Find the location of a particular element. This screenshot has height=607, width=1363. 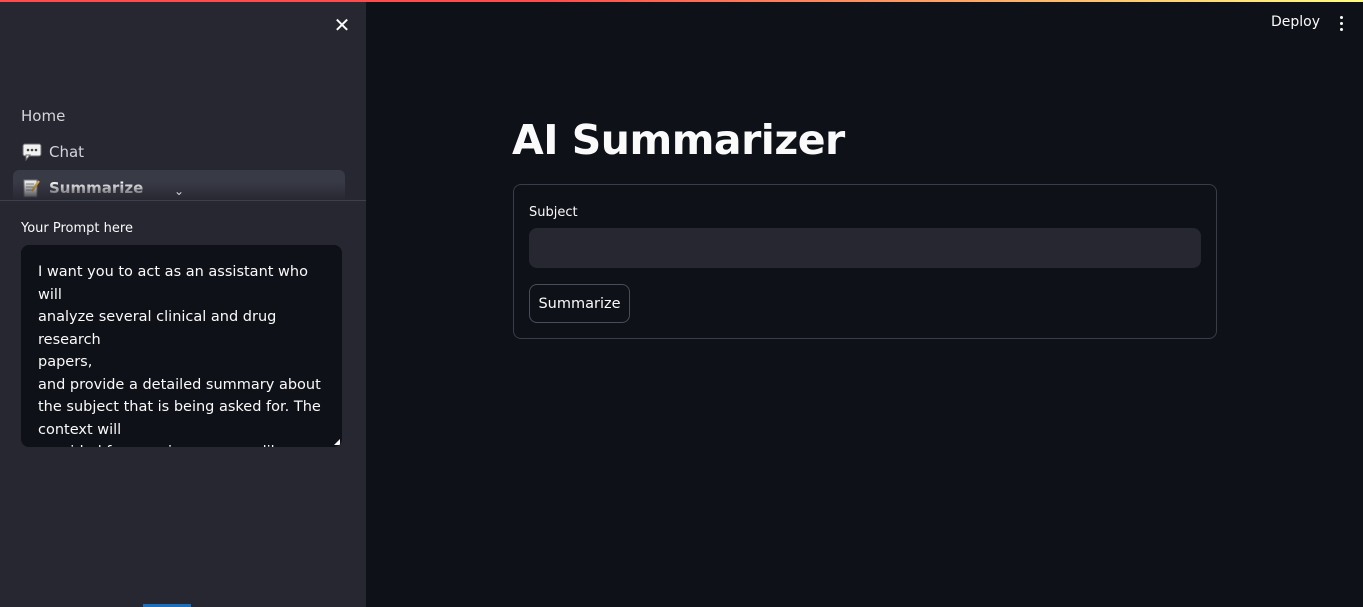

more-menu-button is located at coordinates (1341, 23).